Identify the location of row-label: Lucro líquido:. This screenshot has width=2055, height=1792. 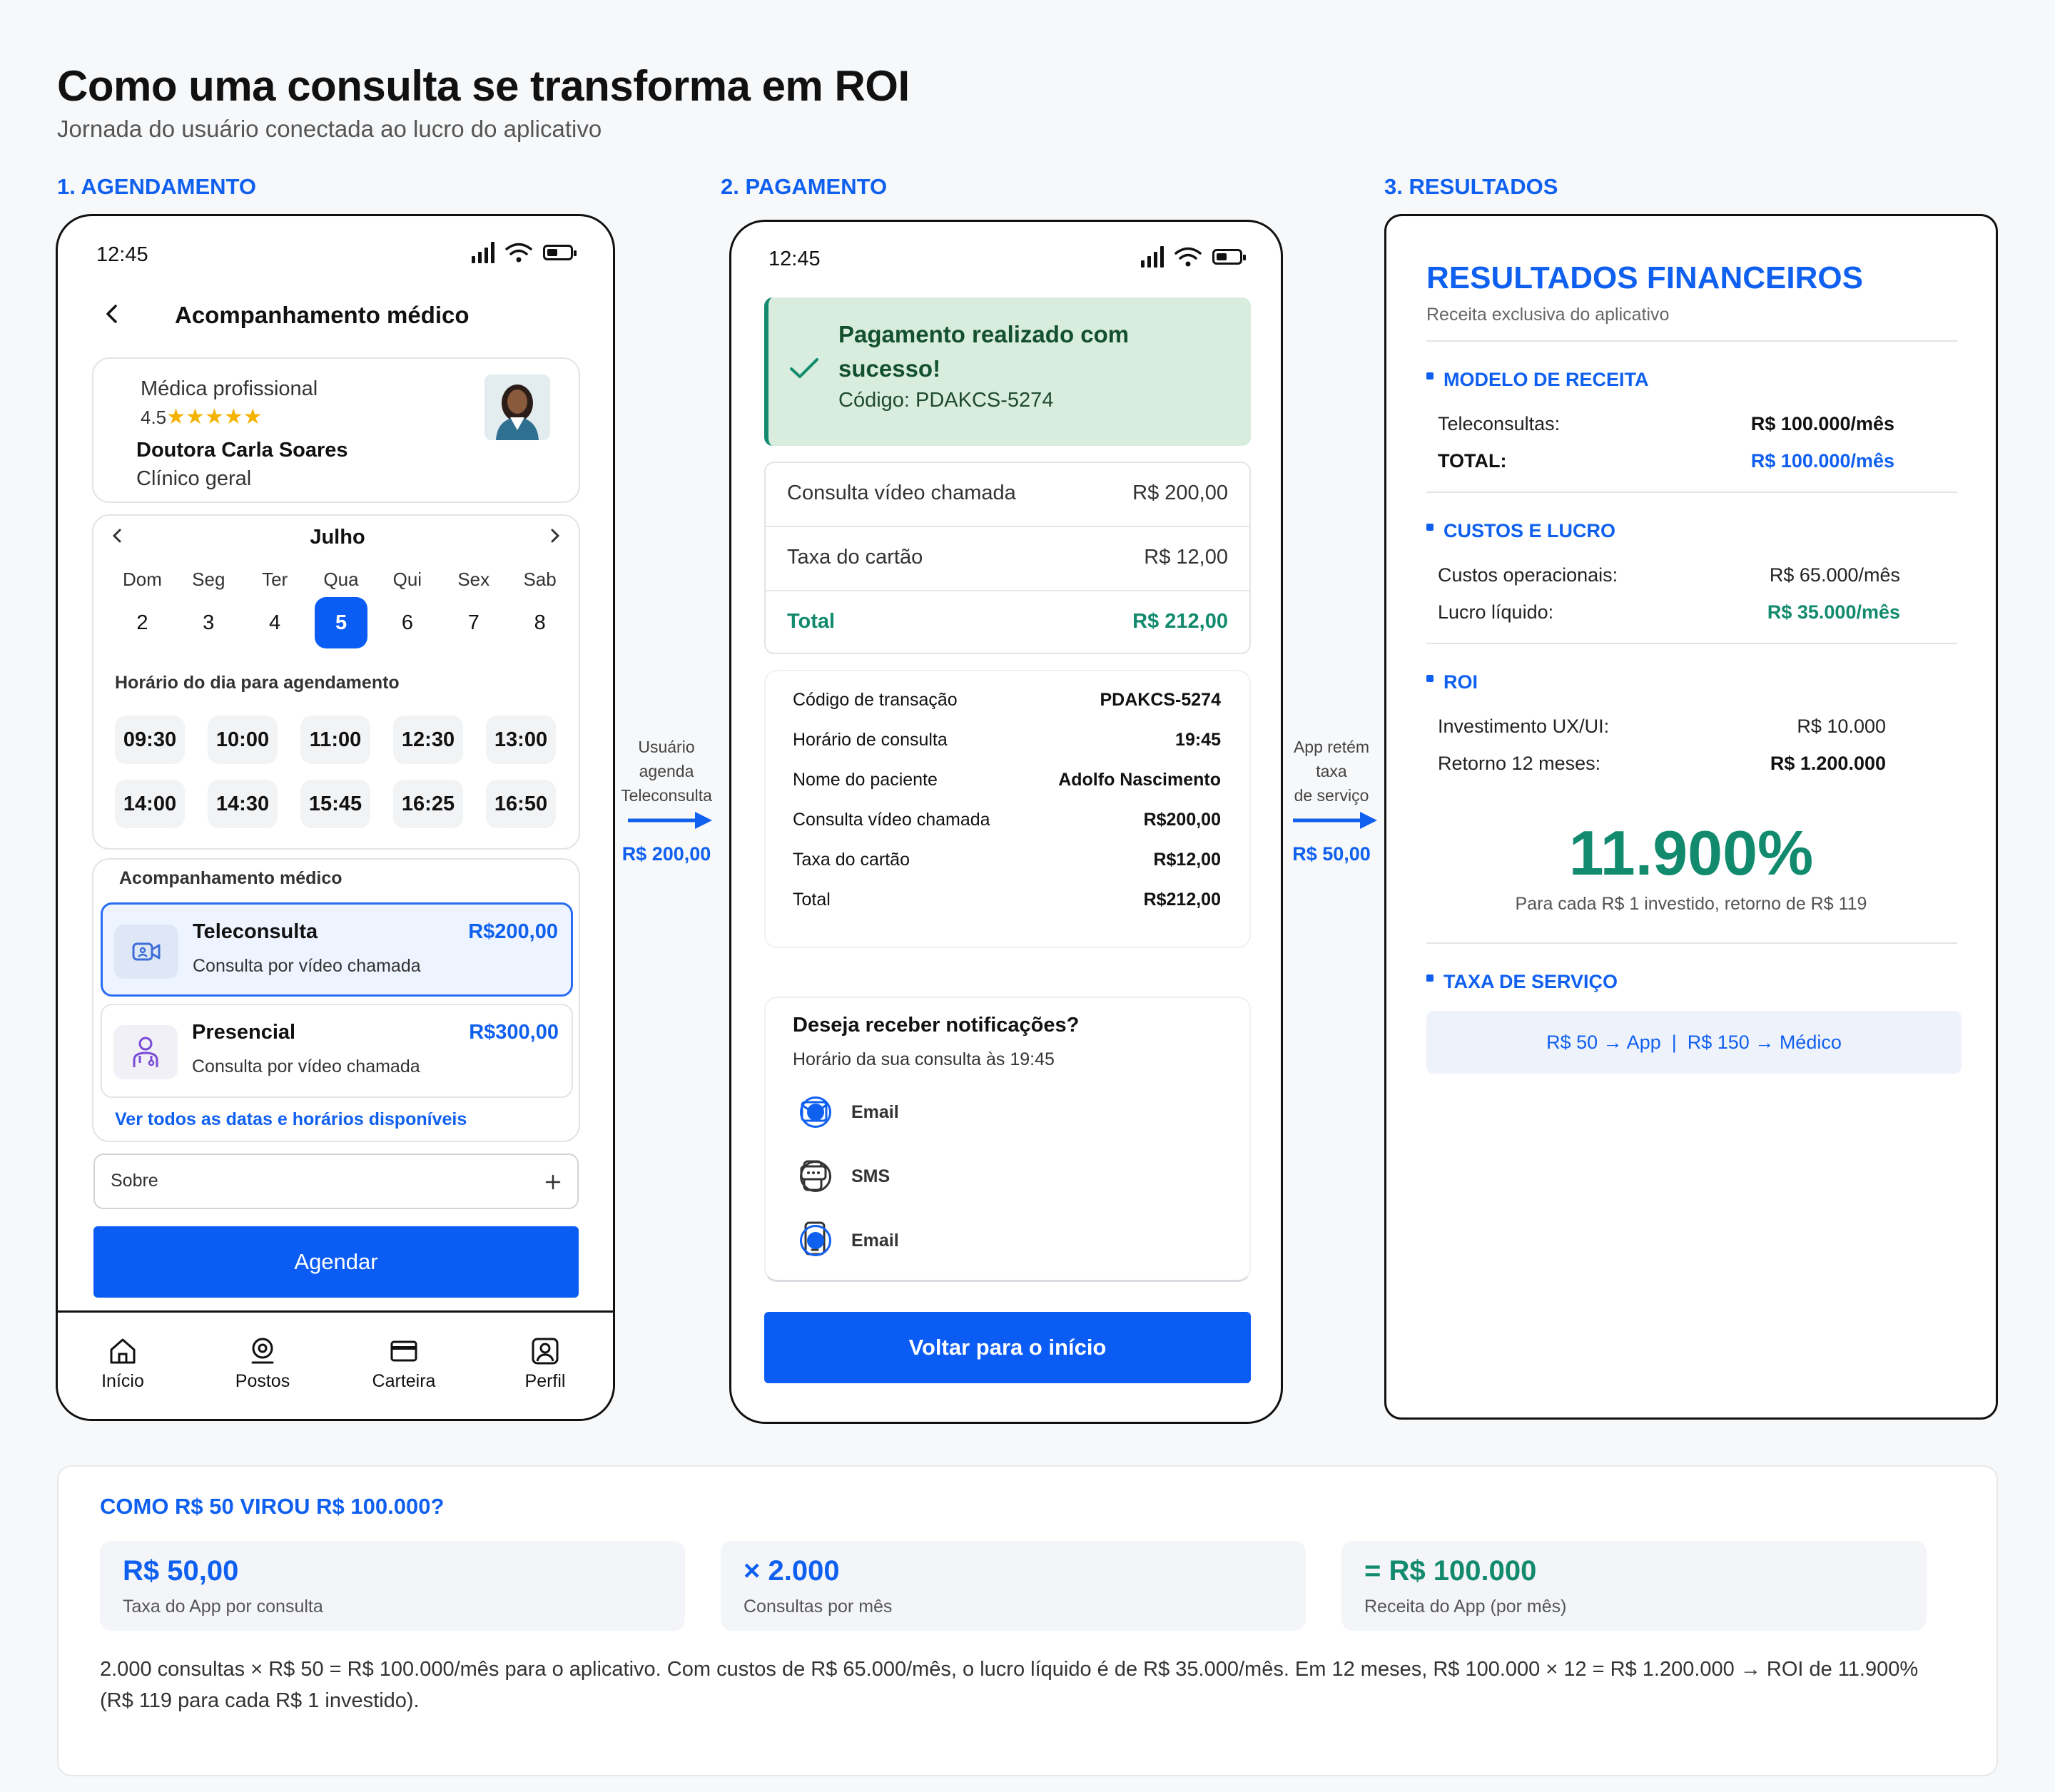
(1496, 612).